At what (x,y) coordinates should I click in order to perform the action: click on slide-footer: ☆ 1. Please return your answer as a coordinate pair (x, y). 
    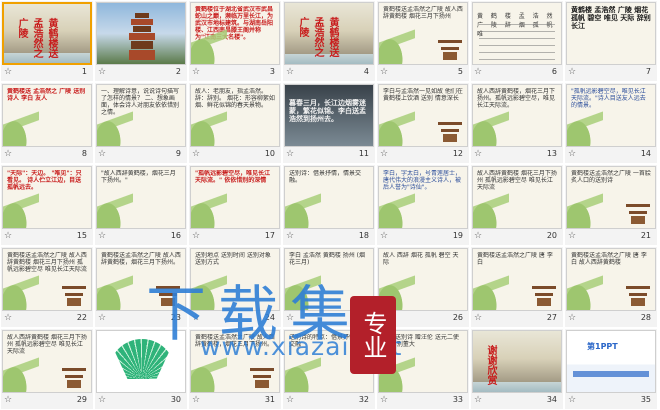
    Looking at the image, I should click on (47, 73).